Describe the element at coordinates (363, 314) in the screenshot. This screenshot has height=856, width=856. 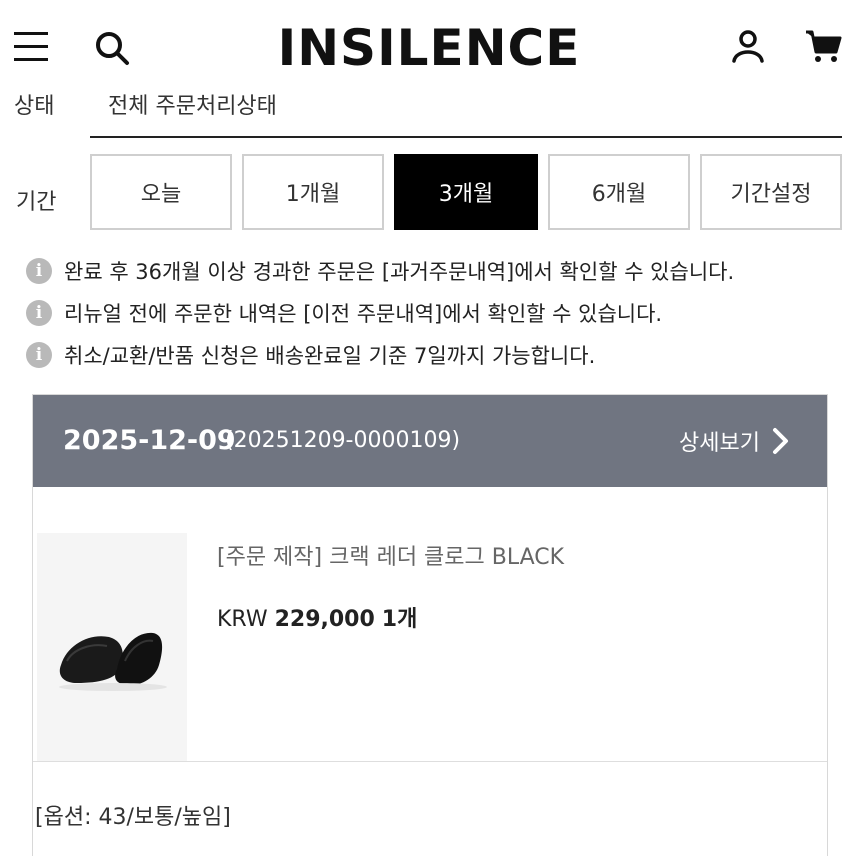
I see `notice-text: 리뉴얼 전에 주문한 내역은 [이전 주문내역]에서 확인할 수 있습니다.` at that location.